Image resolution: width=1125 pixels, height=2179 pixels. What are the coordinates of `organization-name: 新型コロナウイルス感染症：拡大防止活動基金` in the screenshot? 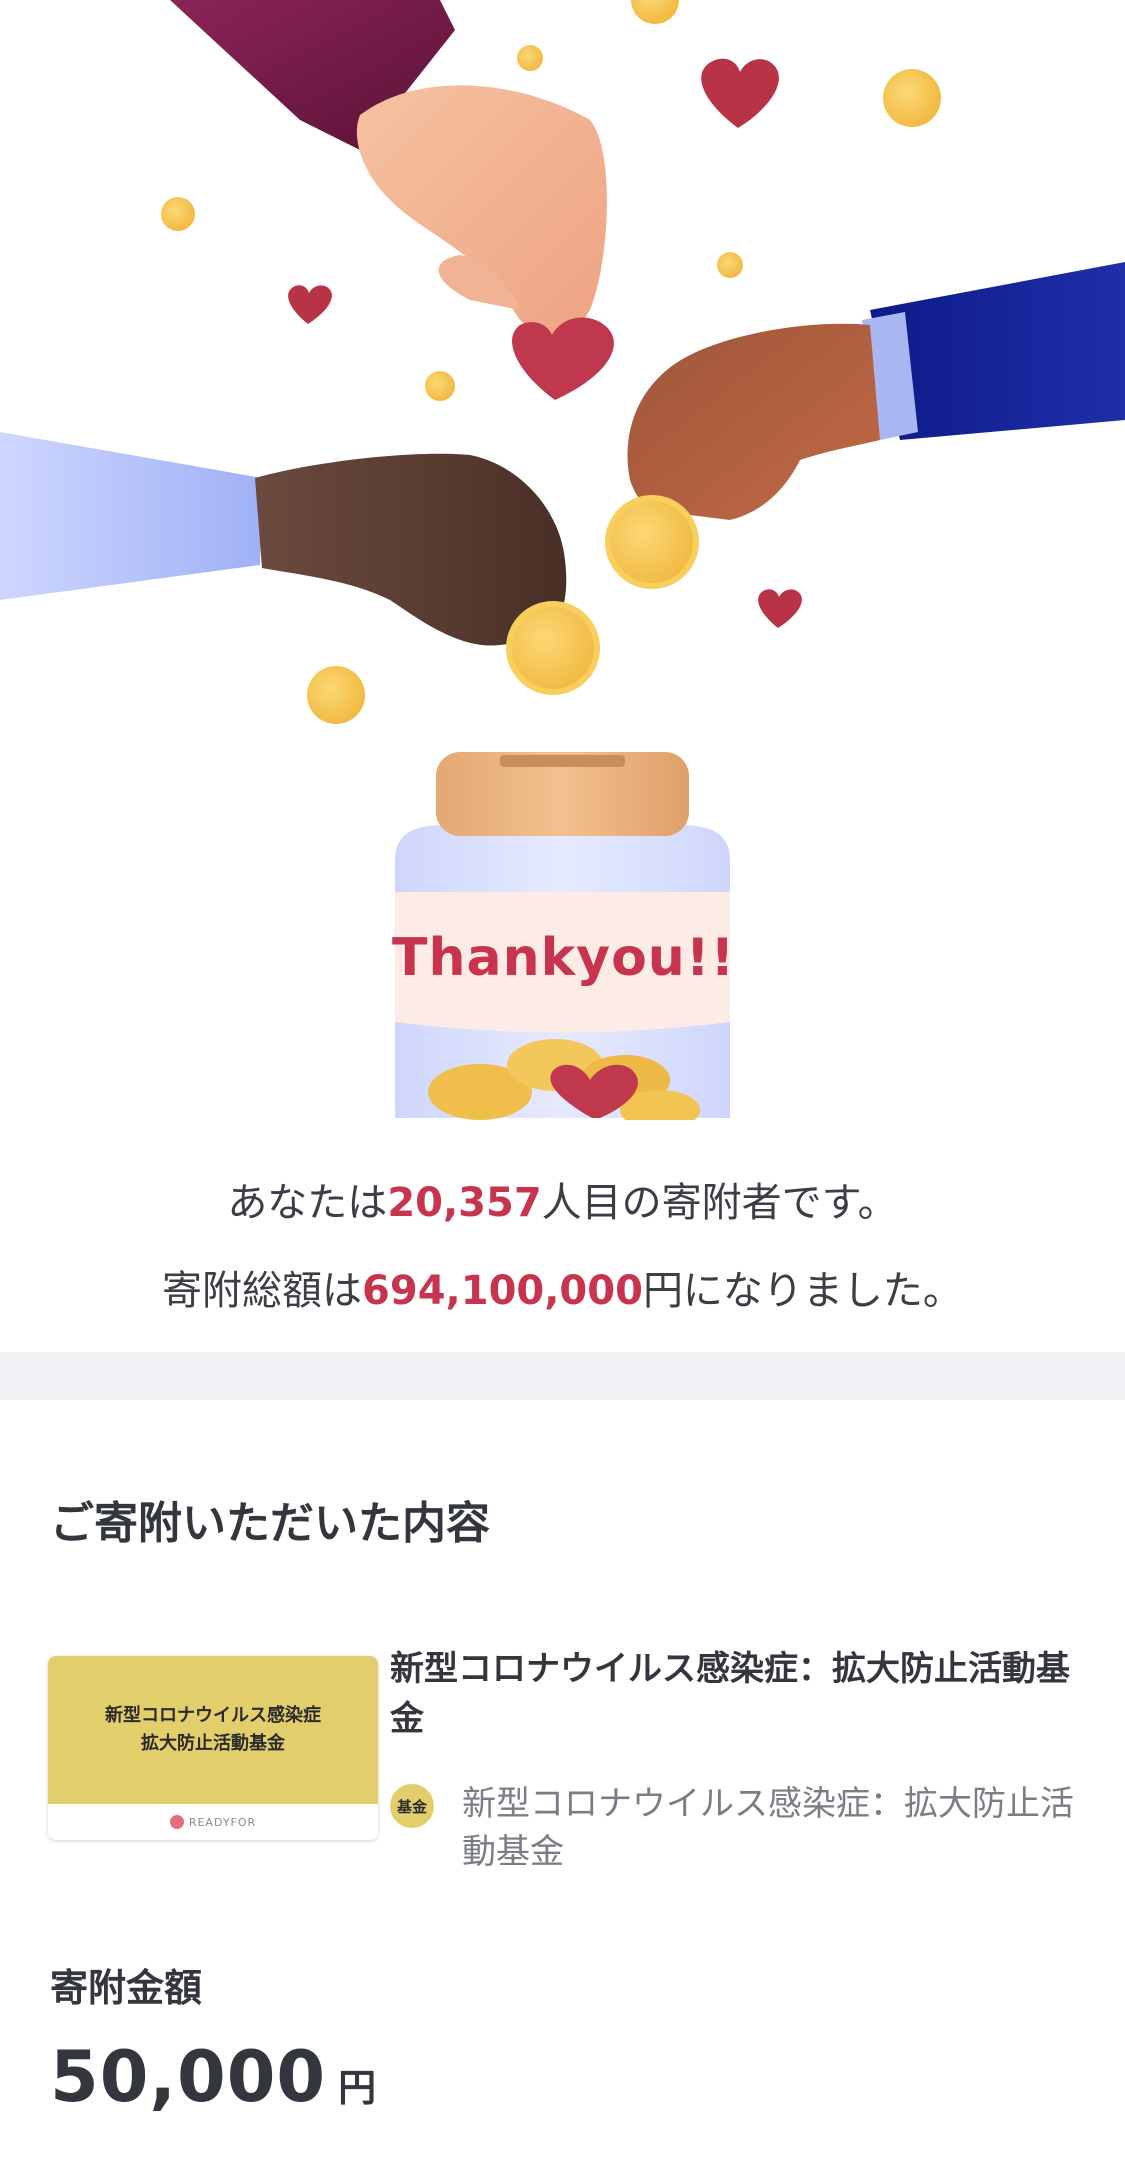 It's located at (768, 1828).